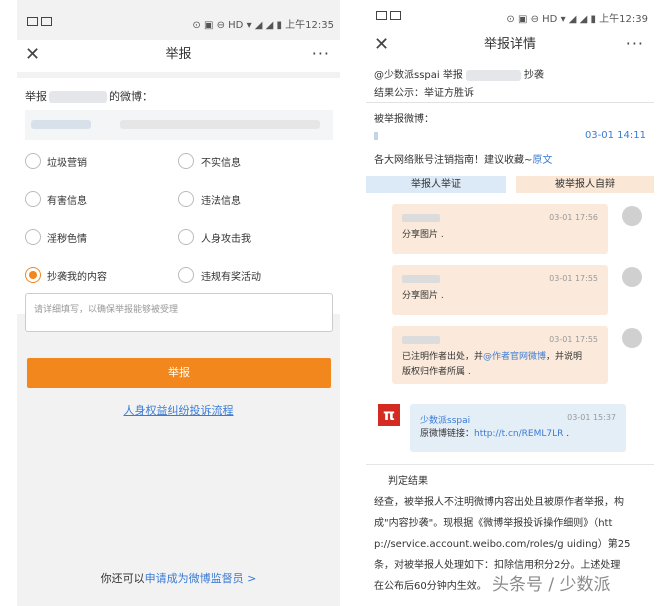  I want to click on sspai-logo: π, so click(389, 415).